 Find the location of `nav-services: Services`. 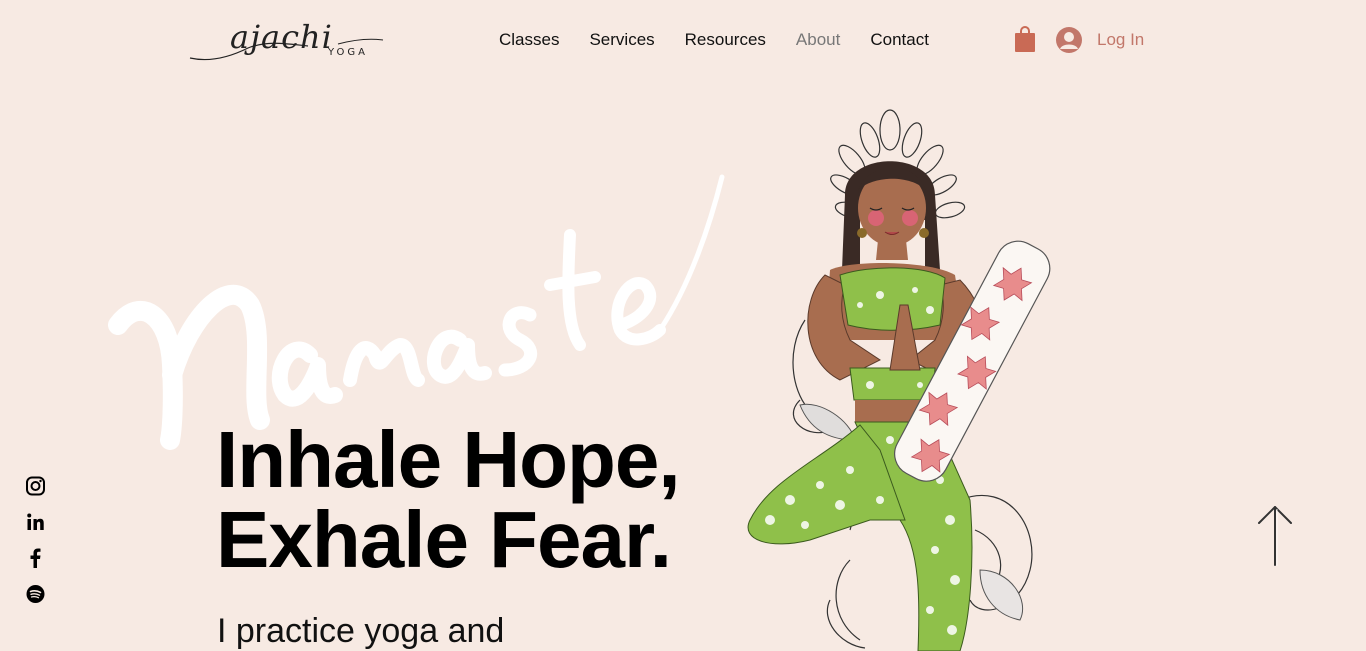

nav-services: Services is located at coordinates (621, 40).